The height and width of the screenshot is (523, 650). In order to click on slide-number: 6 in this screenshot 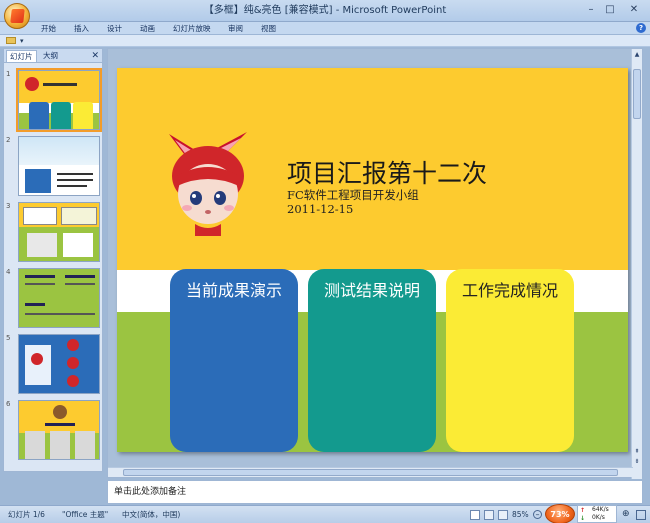, I will do `click(8, 404)`.